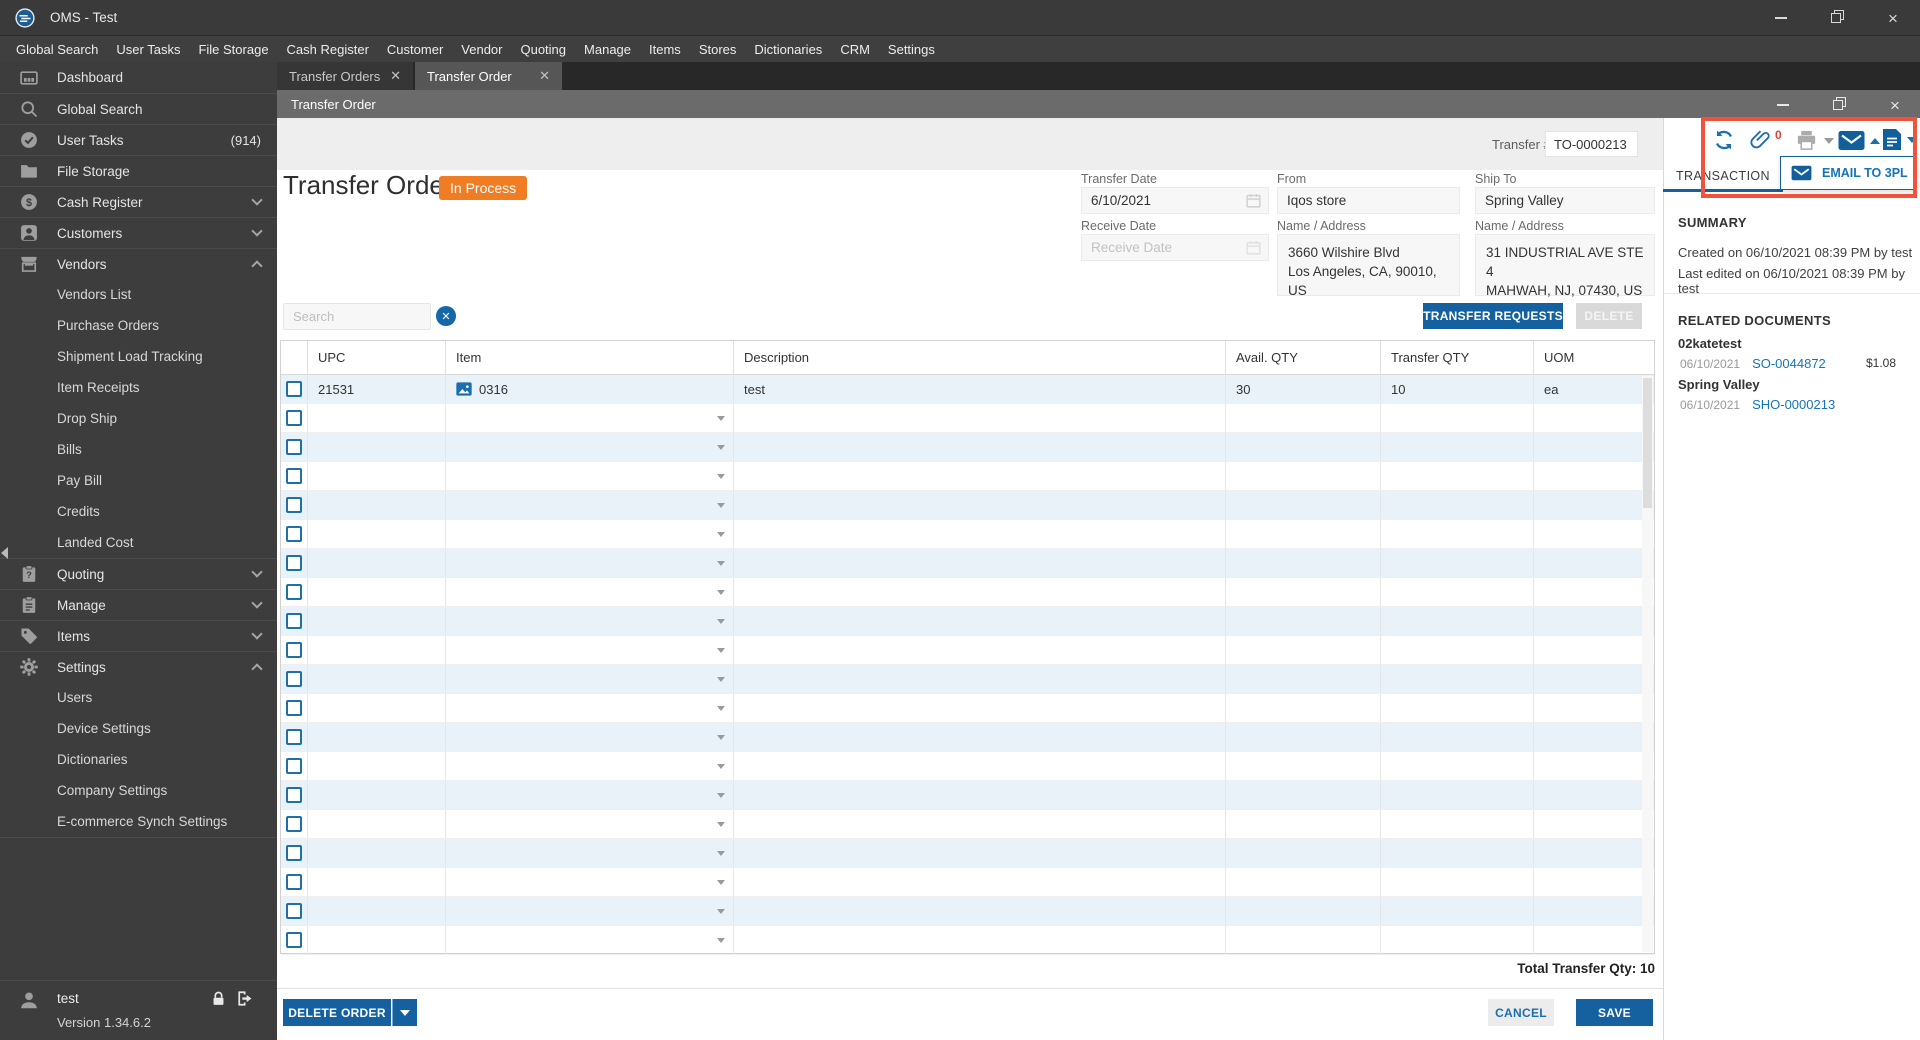 The image size is (1920, 1040). What do you see at coordinates (1724, 140) in the screenshot?
I see `refresh-icon` at bounding box center [1724, 140].